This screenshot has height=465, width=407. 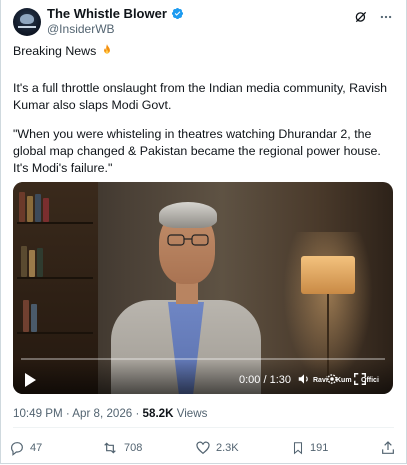 What do you see at coordinates (158, 413) in the screenshot?
I see `view-count: 58.2K` at bounding box center [158, 413].